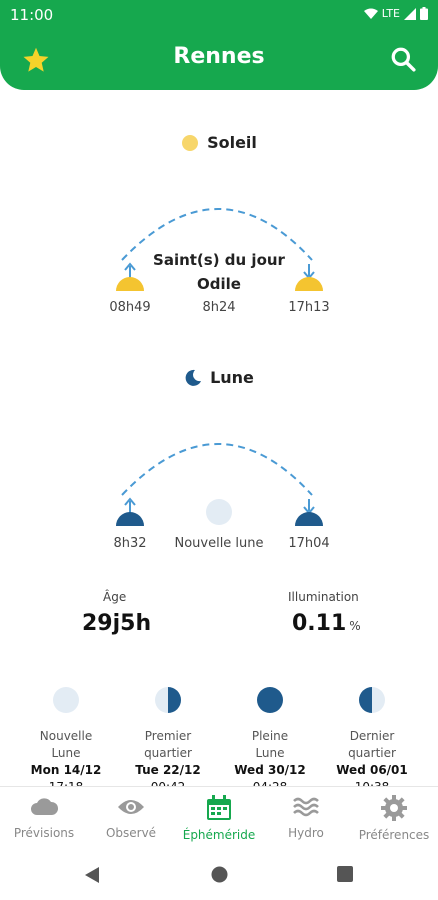 The width and height of the screenshot is (438, 900). What do you see at coordinates (232, 377) in the screenshot?
I see `moon-title-label: Lune` at bounding box center [232, 377].